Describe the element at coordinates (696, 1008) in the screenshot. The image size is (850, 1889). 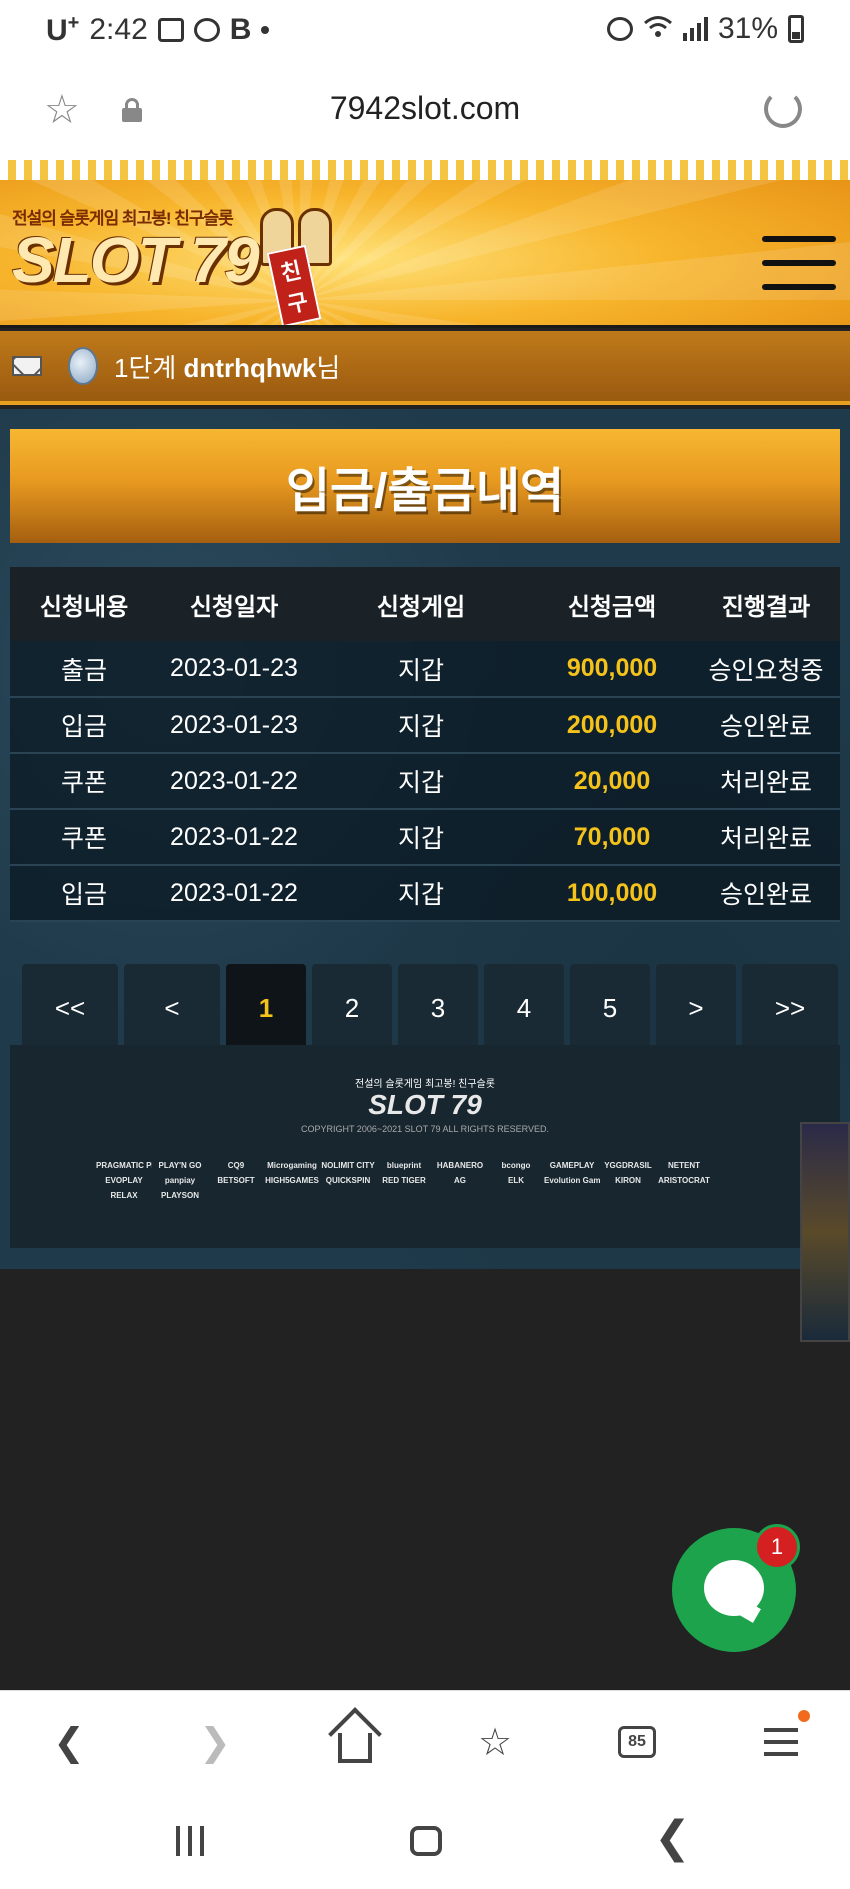
I see `next-page-button: >` at that location.